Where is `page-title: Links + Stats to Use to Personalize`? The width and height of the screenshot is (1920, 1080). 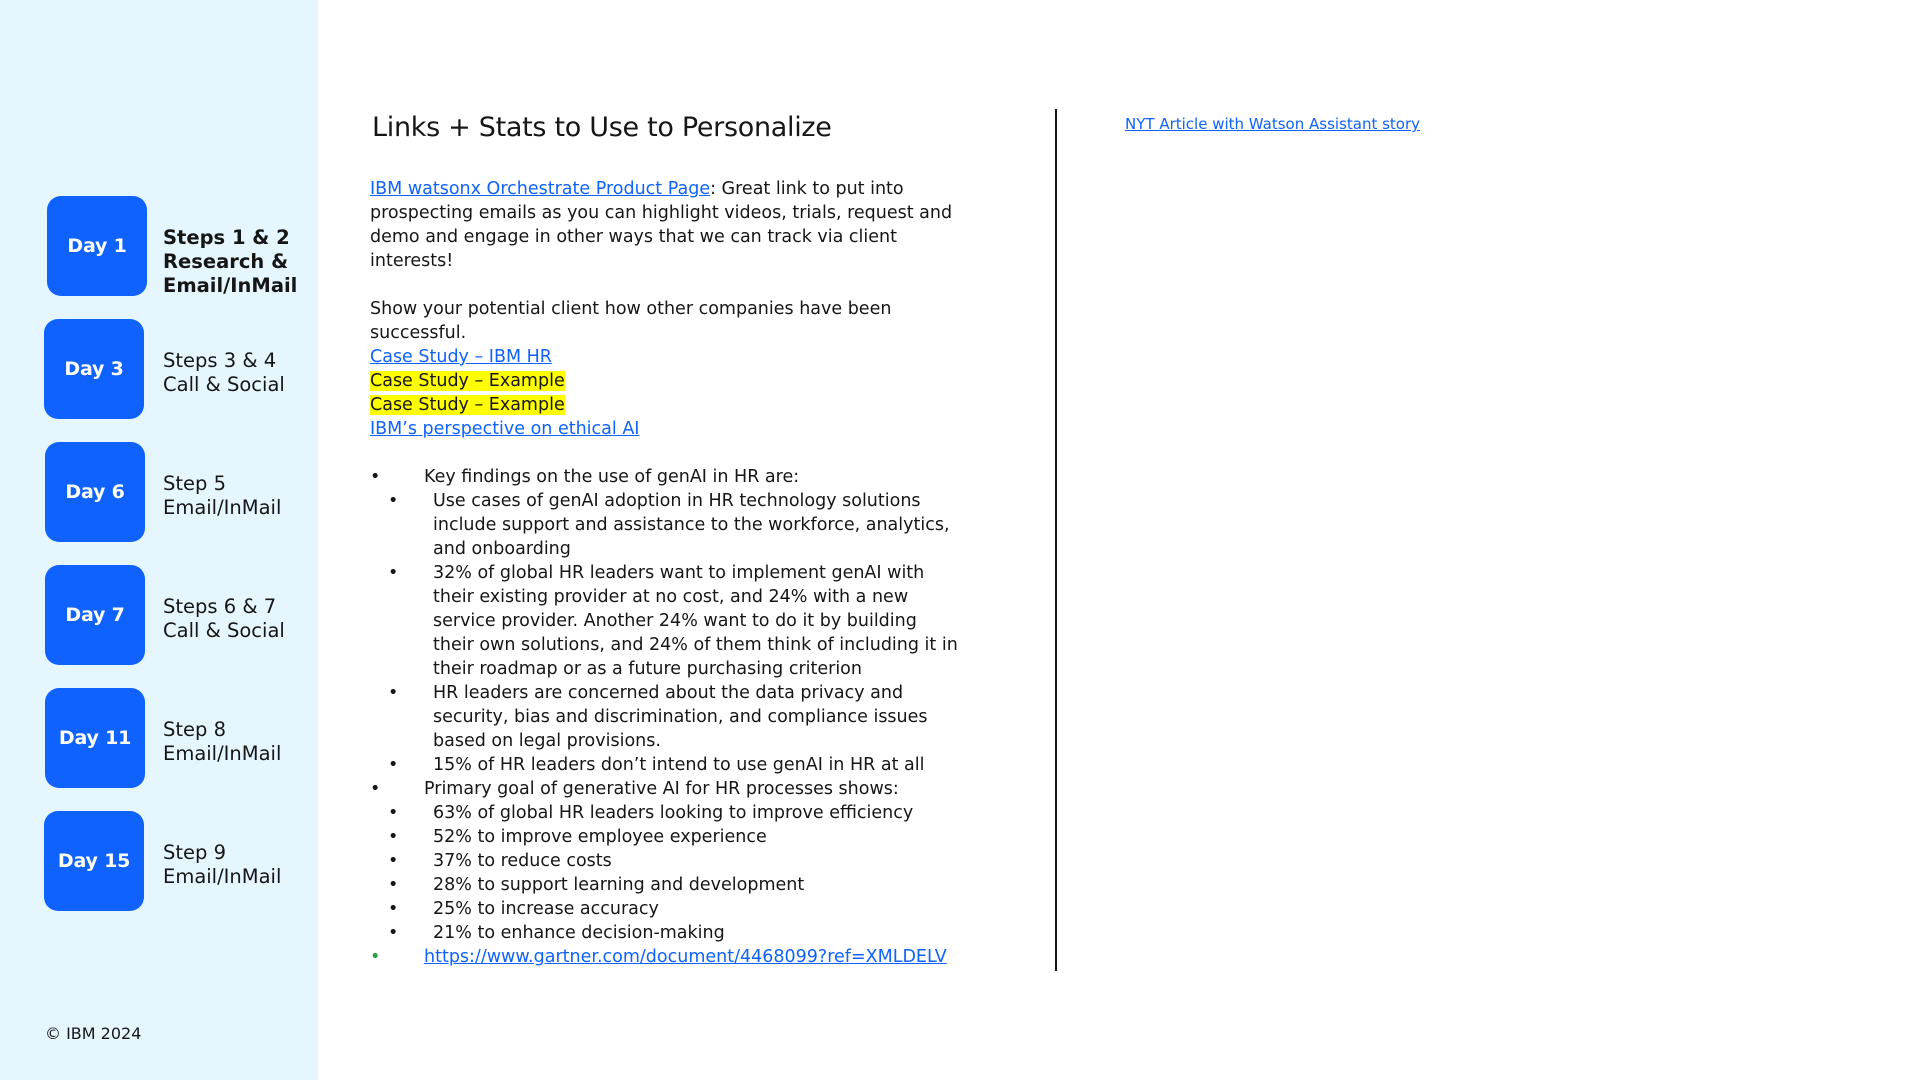
page-title: Links + Stats to Use to Personalize is located at coordinates (602, 127).